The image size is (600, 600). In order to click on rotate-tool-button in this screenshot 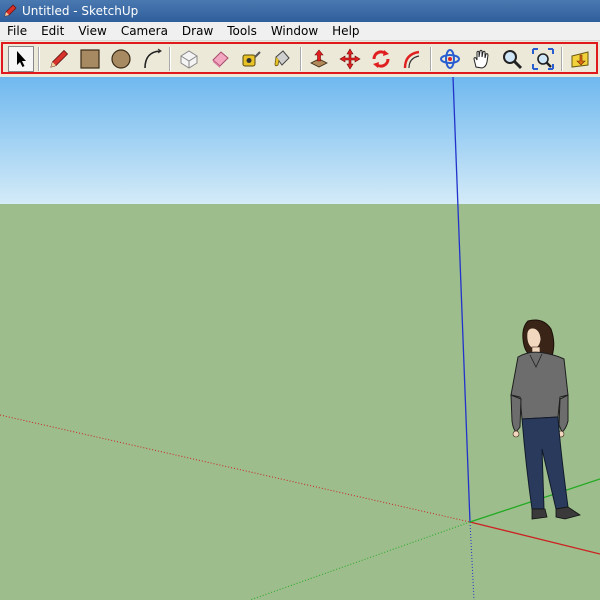, I will do `click(381, 59)`.